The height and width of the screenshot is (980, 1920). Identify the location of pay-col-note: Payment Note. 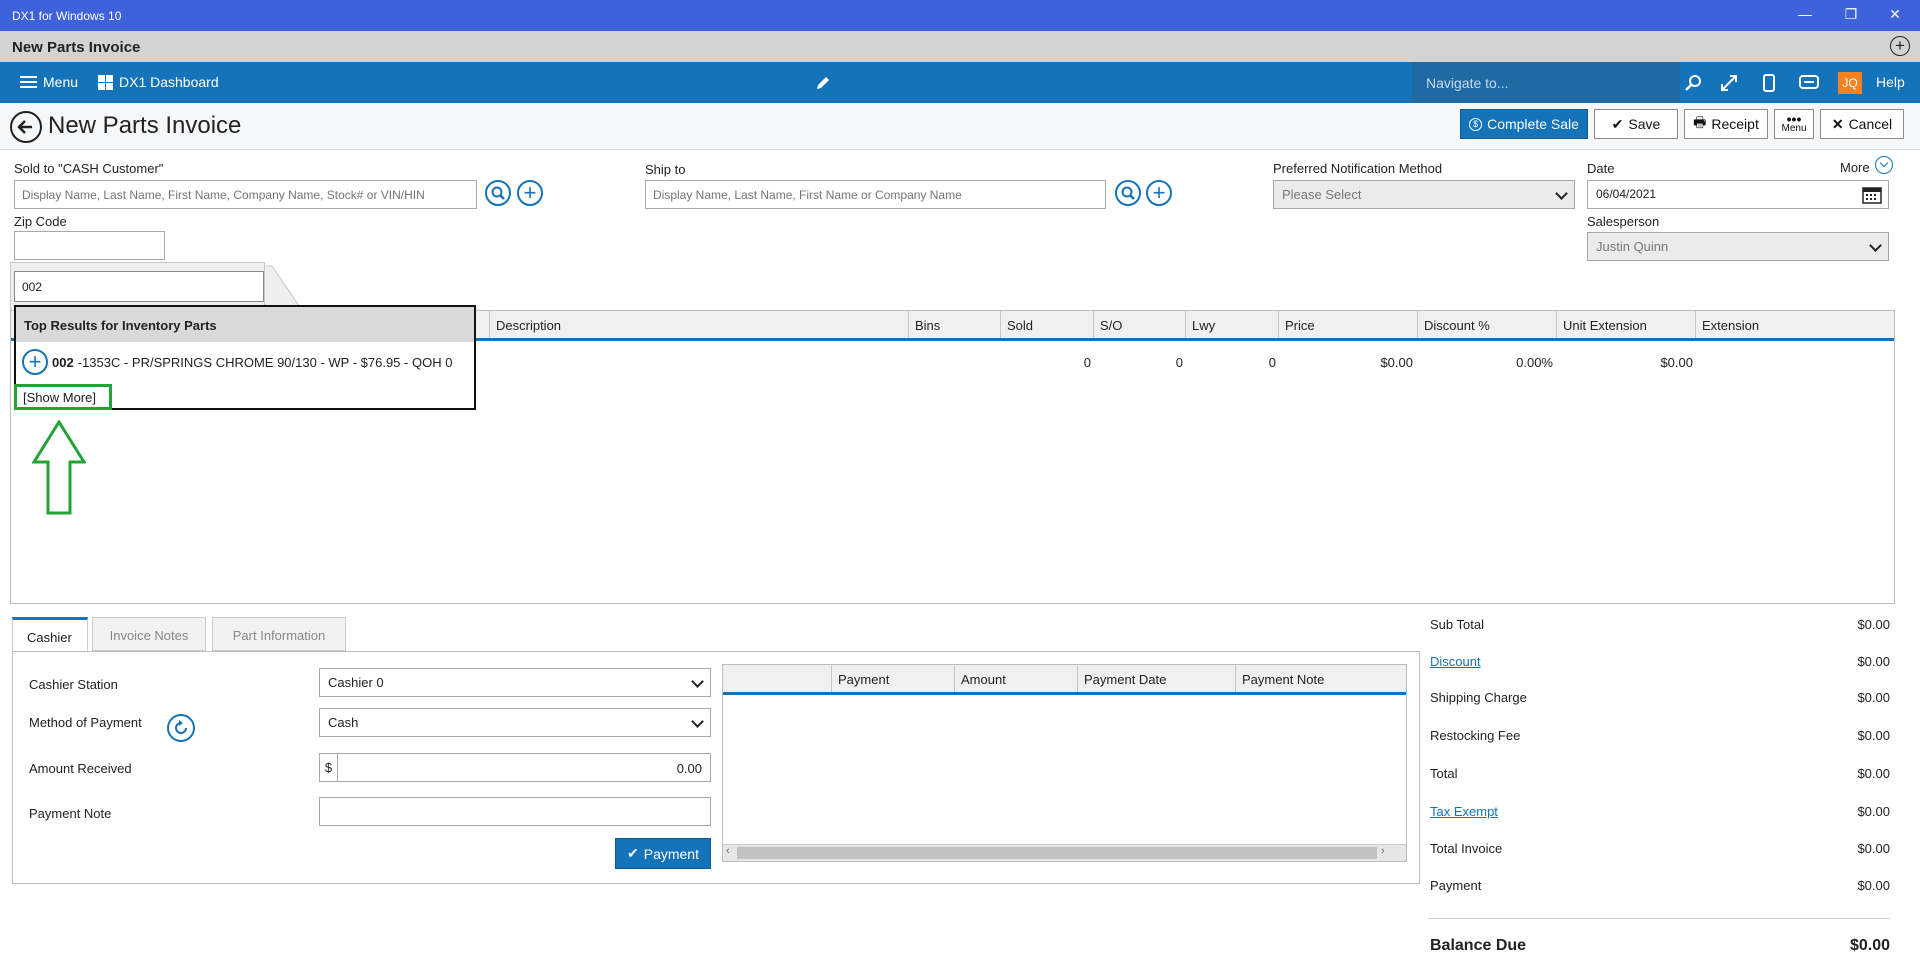
(1320, 678).